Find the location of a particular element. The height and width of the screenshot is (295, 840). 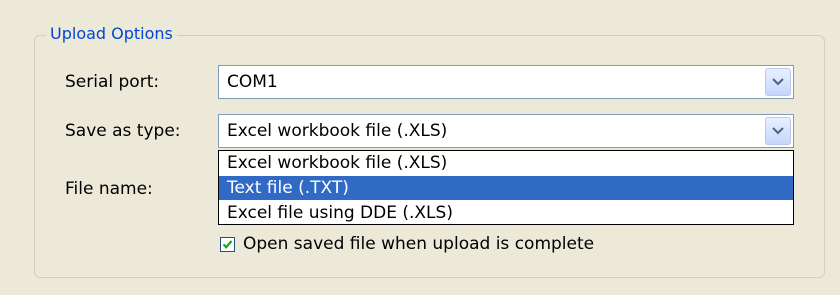

open-saved-file-checkbox is located at coordinates (227, 244).